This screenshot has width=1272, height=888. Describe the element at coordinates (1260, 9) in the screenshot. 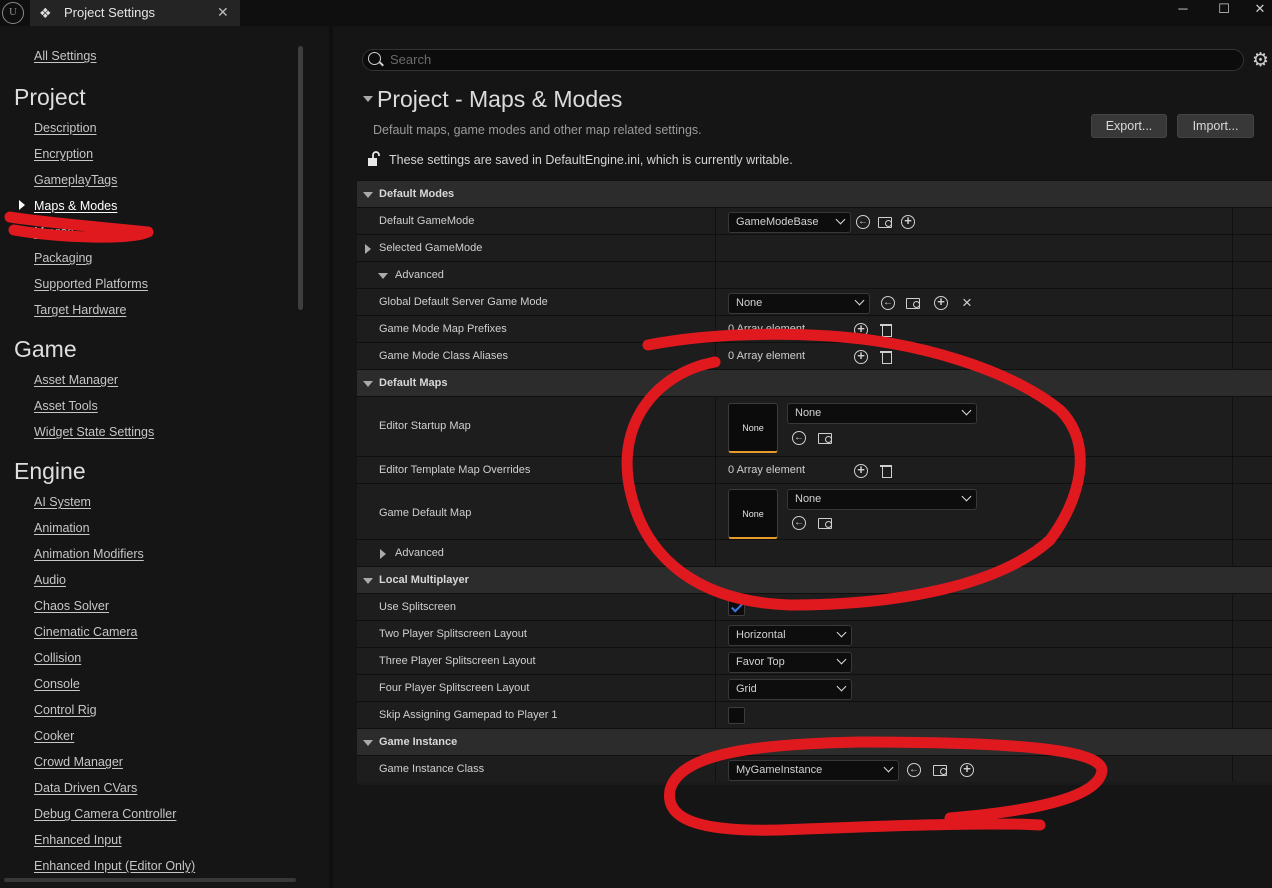

I see `close-window-icon: ✕` at that location.